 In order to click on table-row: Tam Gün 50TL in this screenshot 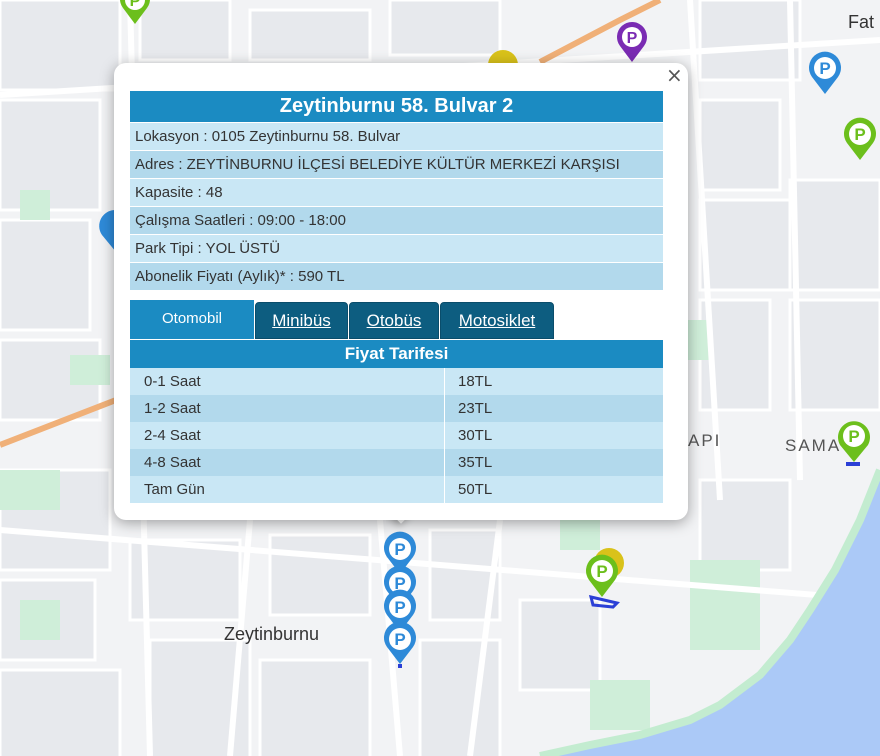, I will do `click(396, 489)`.